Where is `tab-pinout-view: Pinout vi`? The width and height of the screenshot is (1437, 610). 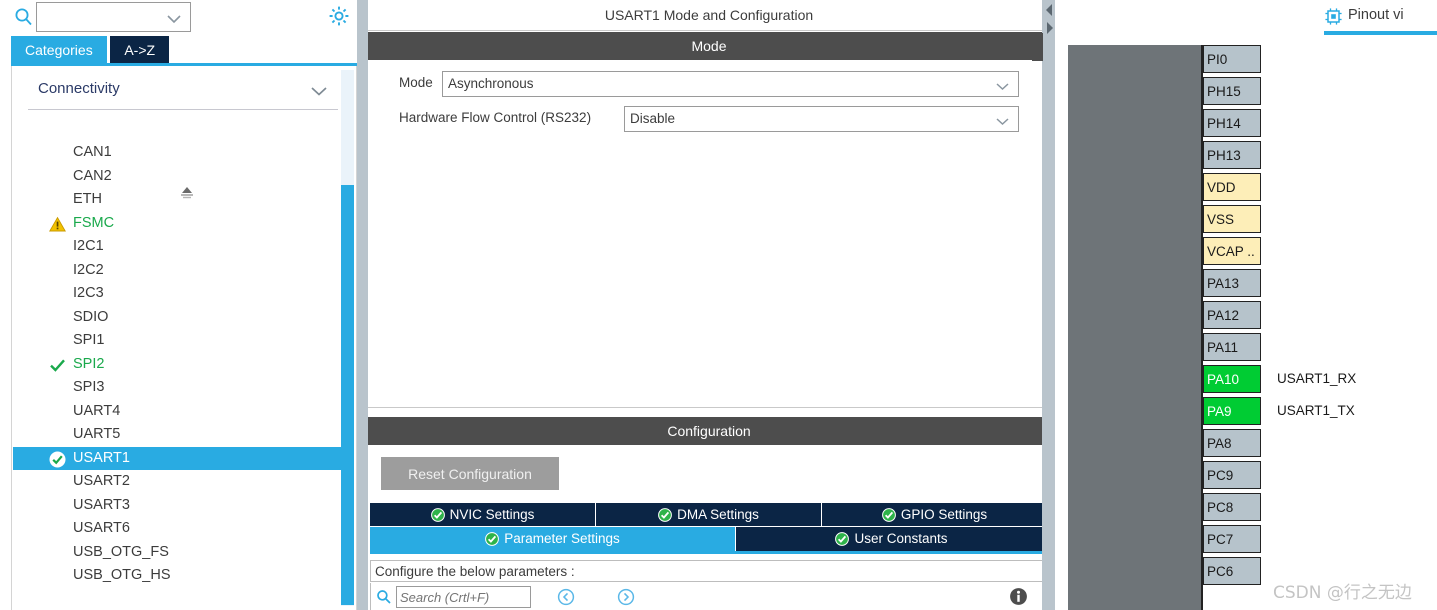
tab-pinout-view: Pinout vi is located at coordinates (1378, 17).